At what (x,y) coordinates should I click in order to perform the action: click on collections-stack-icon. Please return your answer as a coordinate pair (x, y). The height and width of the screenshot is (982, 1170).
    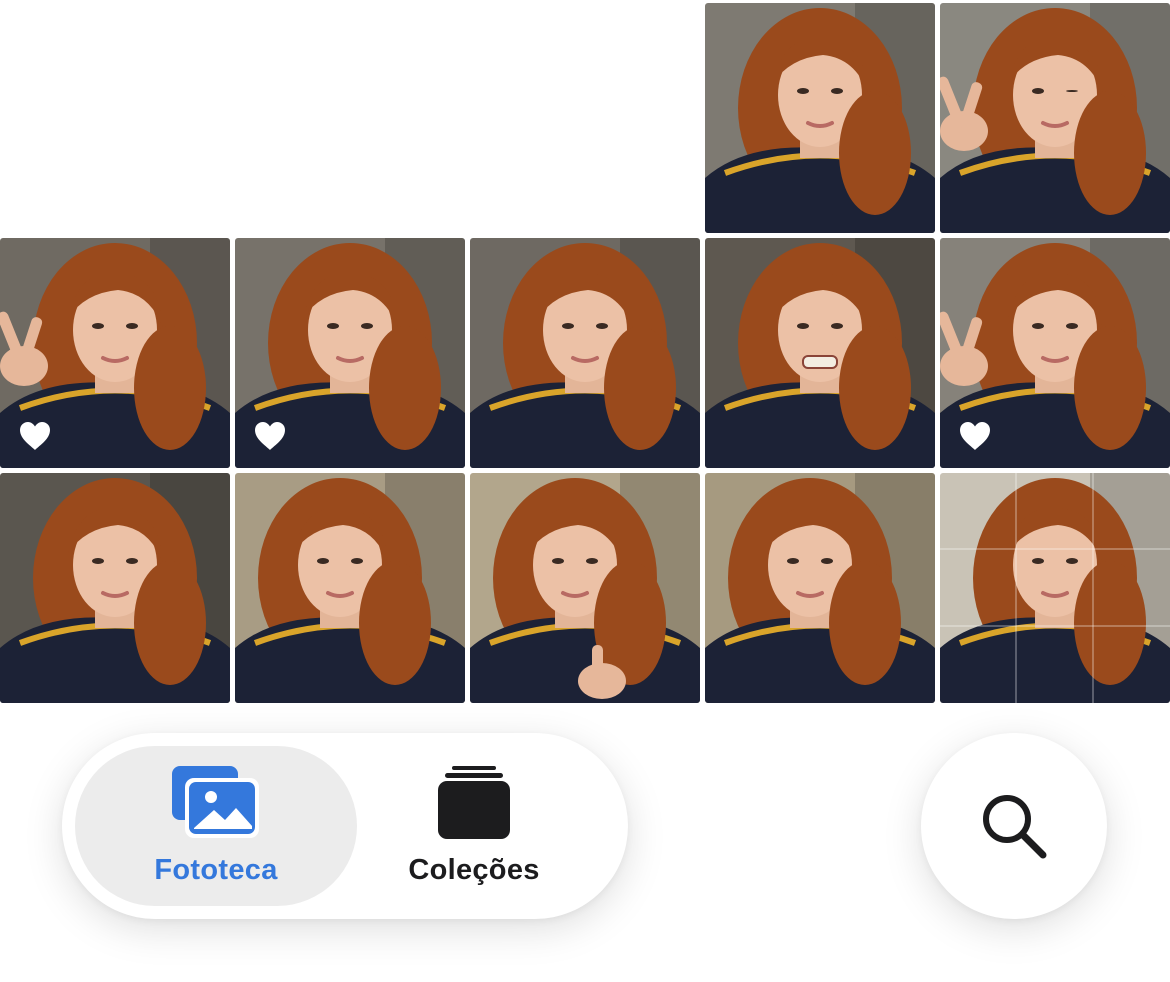
    Looking at the image, I should click on (474, 802).